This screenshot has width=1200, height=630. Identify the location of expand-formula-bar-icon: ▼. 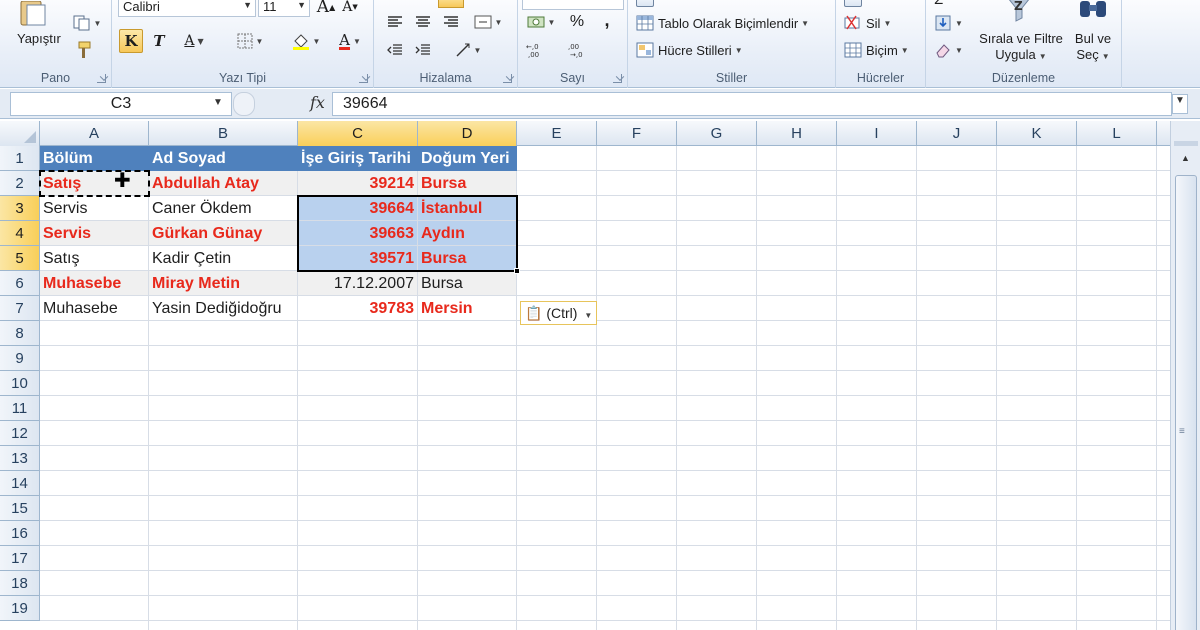
(1180, 104).